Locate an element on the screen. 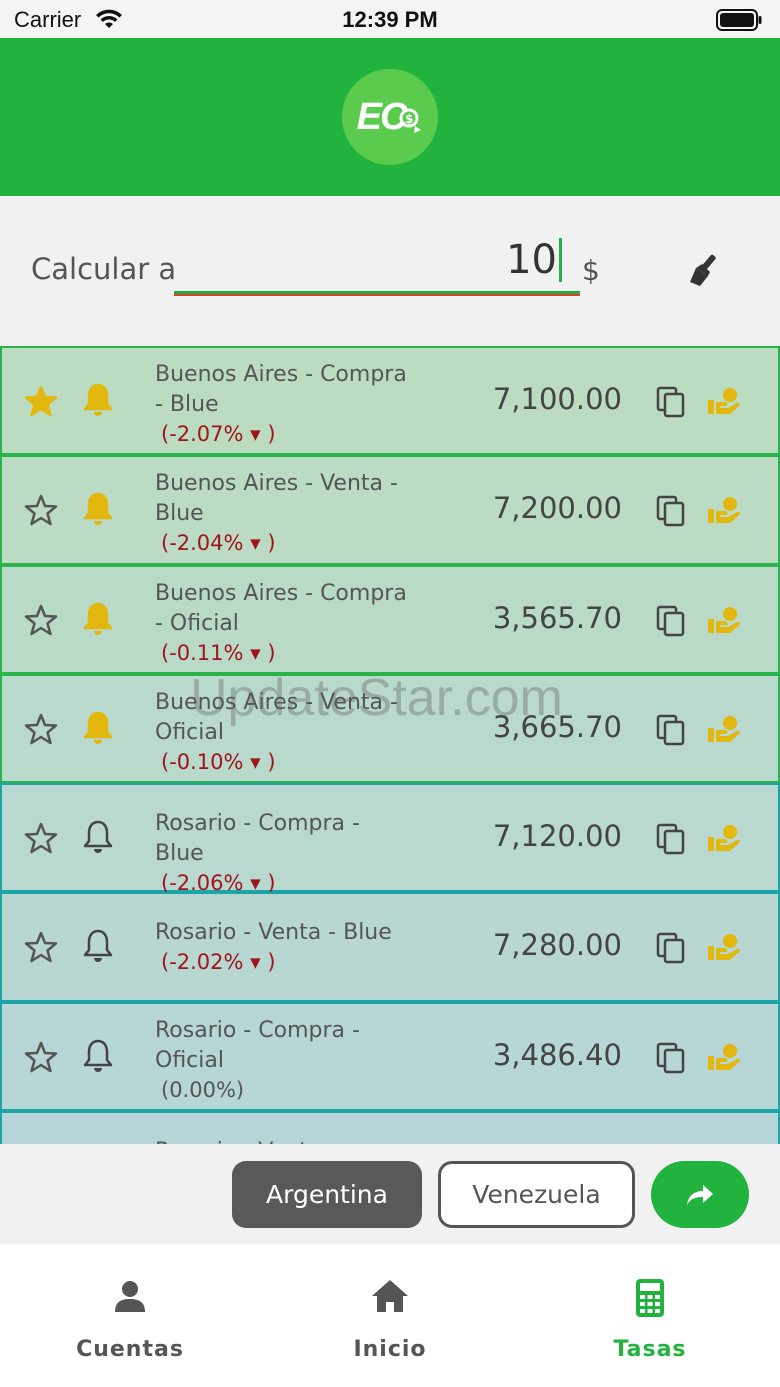 This screenshot has width=780, height=1387. amount-input: 10 is located at coordinates (377, 263).